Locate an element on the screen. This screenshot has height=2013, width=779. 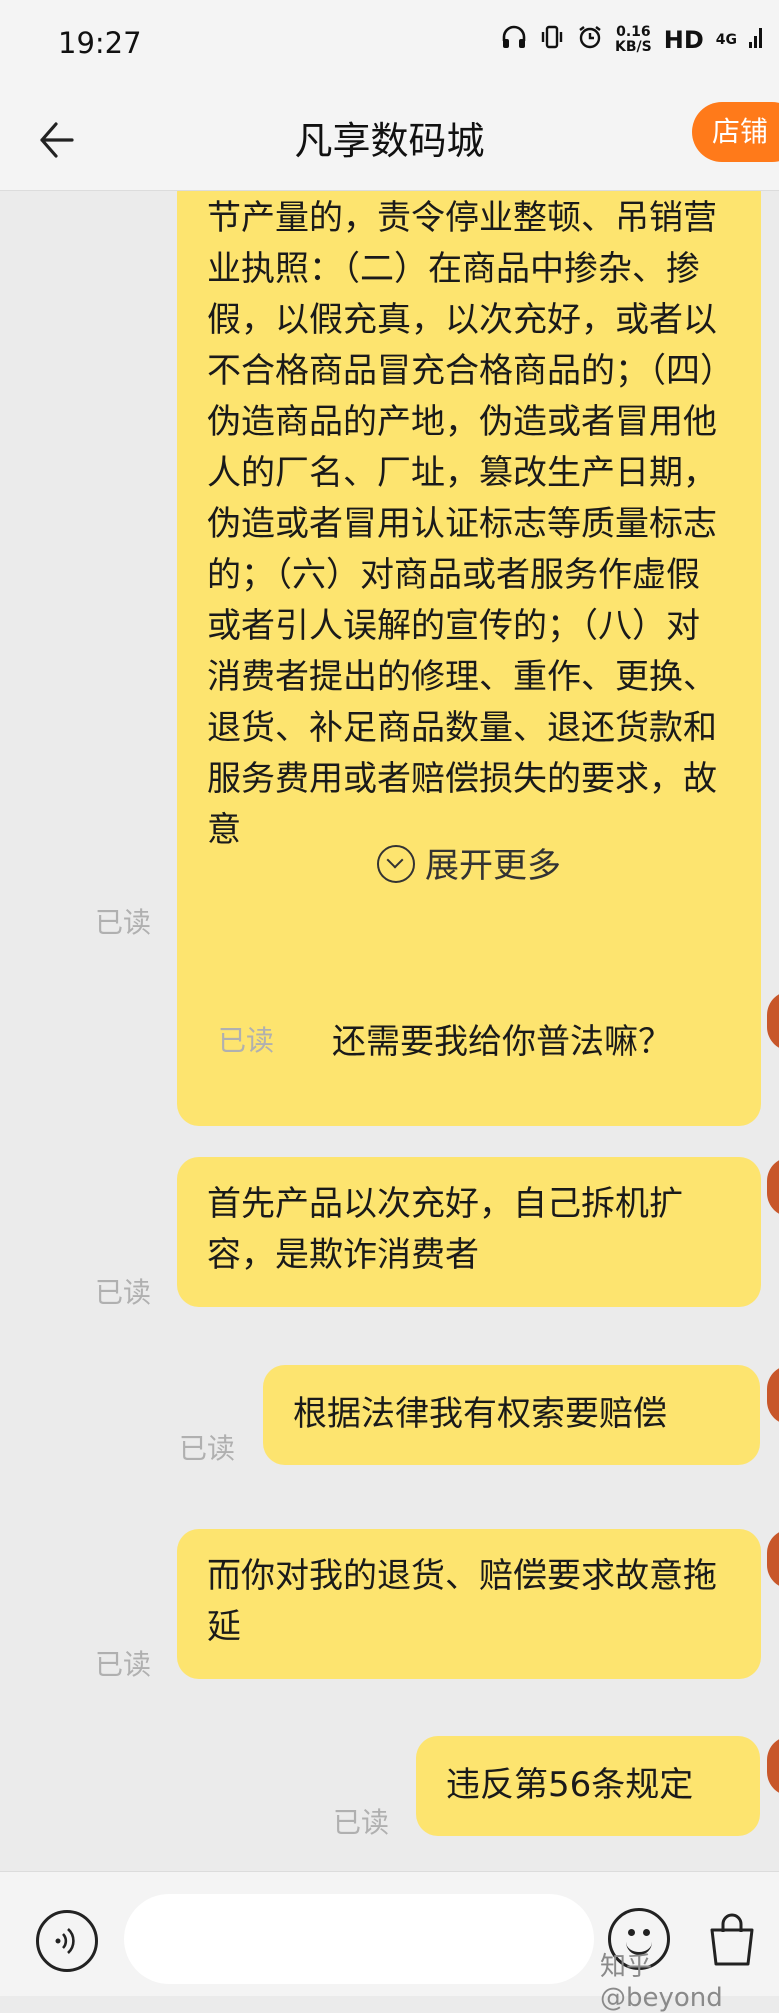
status-time: 19:27 is located at coordinates (100, 43).